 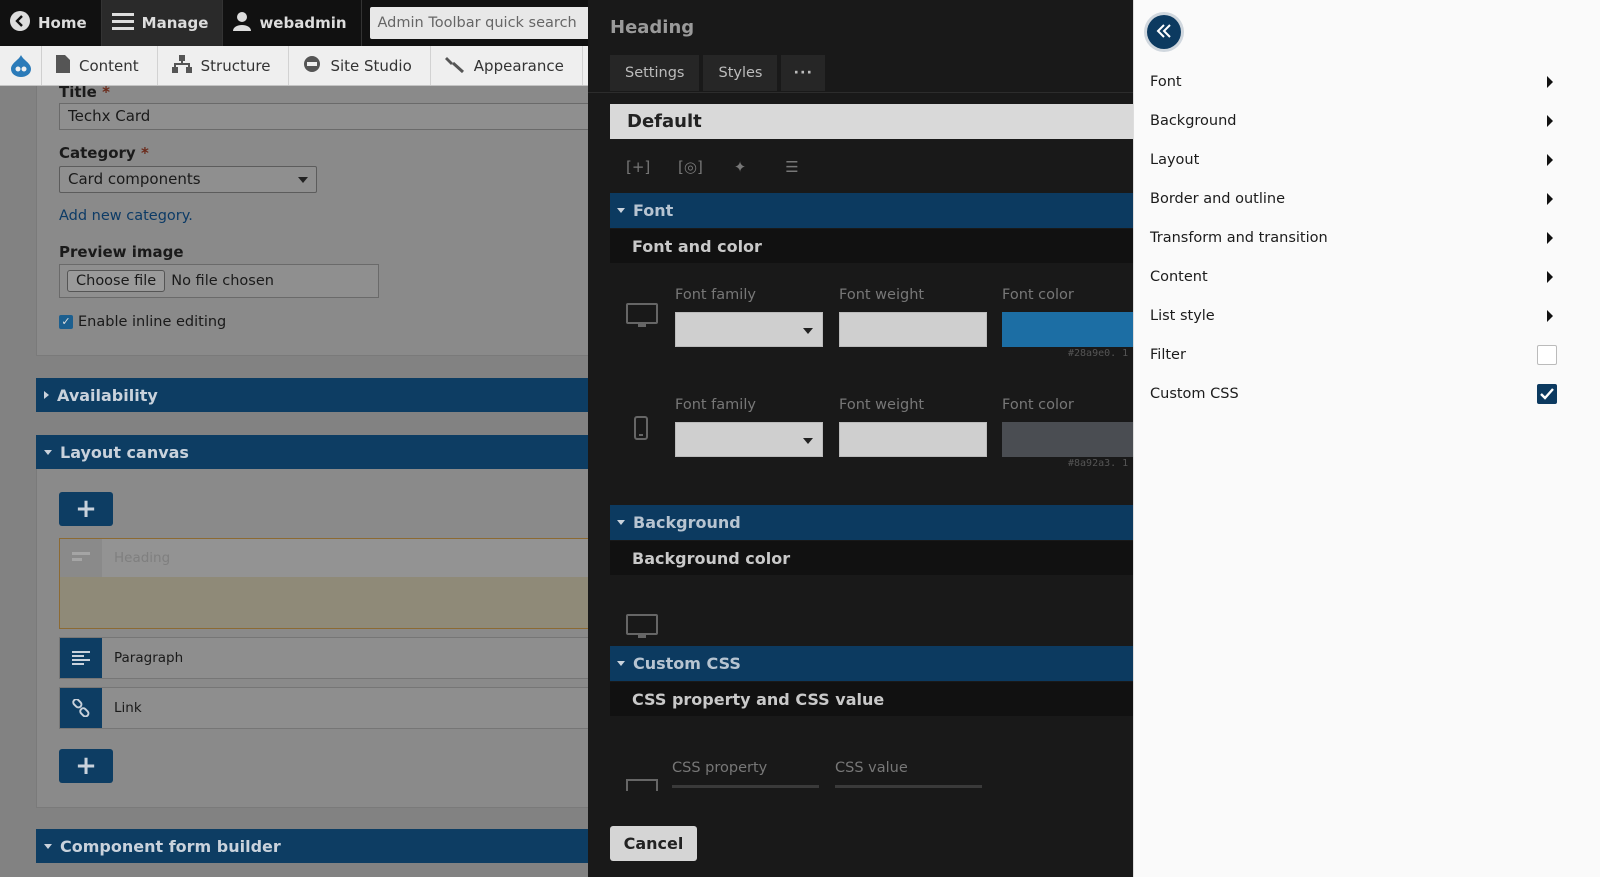 What do you see at coordinates (908, 786) in the screenshot?
I see `css-value-input` at bounding box center [908, 786].